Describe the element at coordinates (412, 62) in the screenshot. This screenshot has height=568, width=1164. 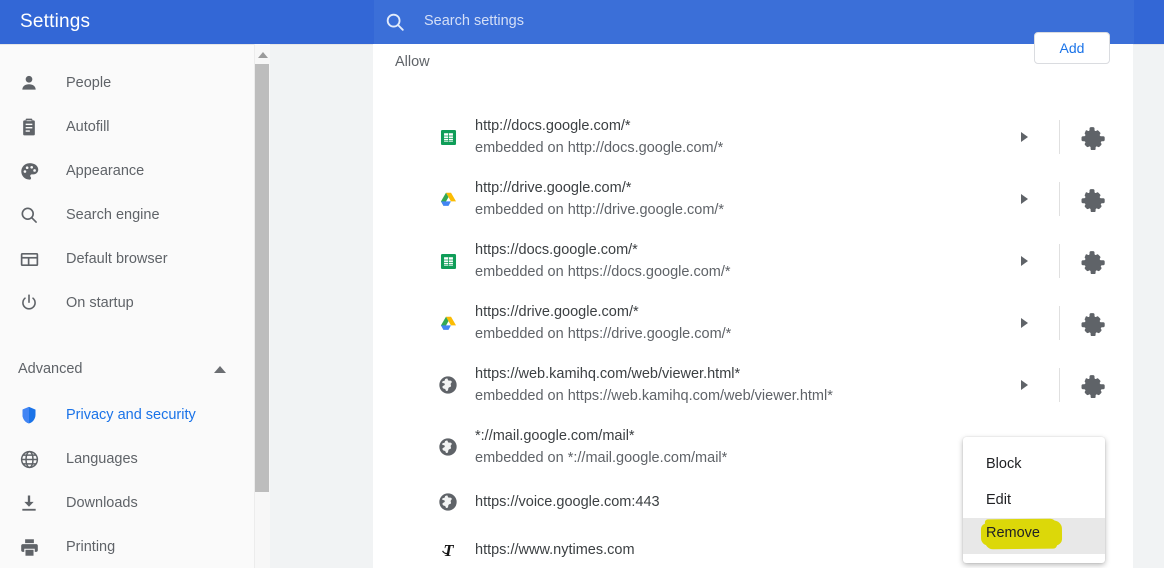
I see `allow-group-label: Allow` at that location.